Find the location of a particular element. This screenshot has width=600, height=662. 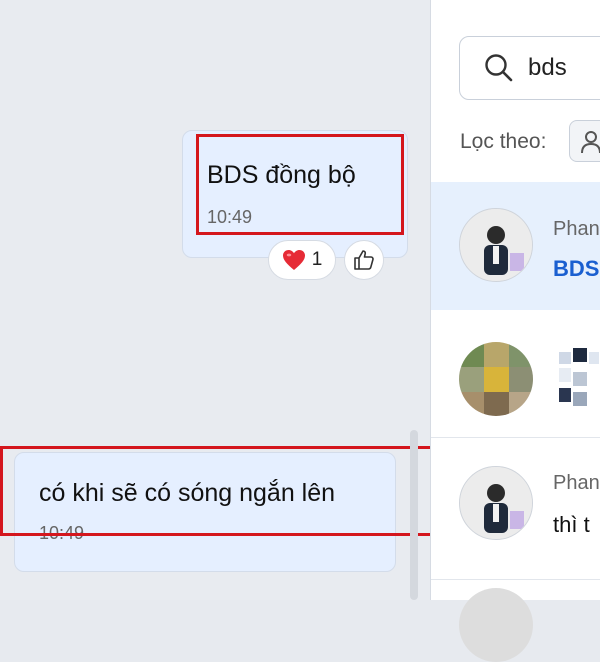

search-box is located at coordinates (529, 68).